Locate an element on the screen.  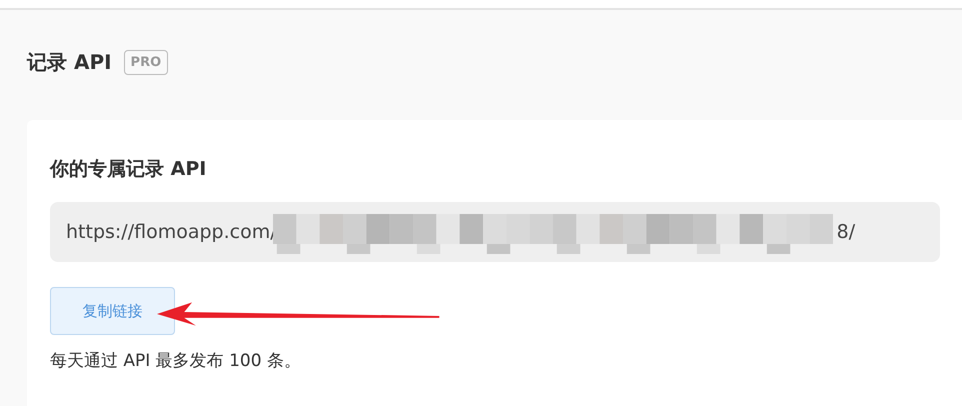
section-title: 记录 API is located at coordinates (69, 62).